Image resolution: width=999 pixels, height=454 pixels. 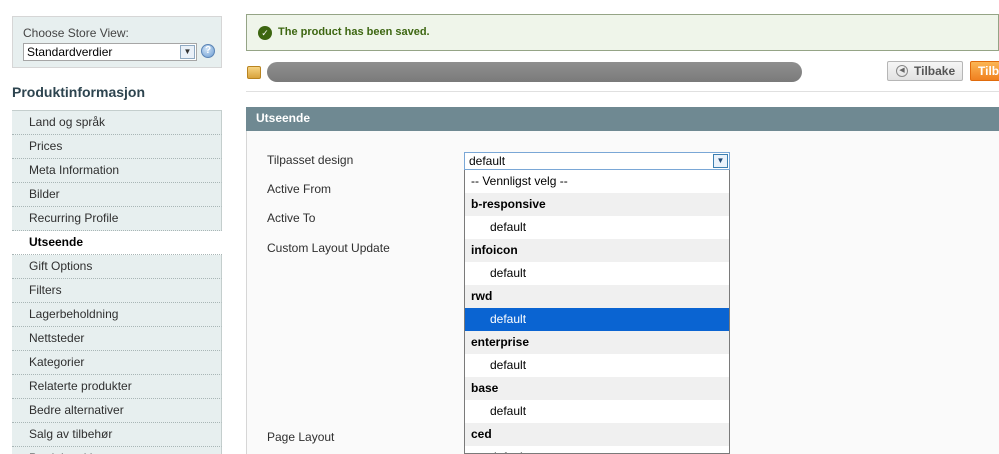 What do you see at coordinates (597, 204) in the screenshot?
I see `dropdown-optgroup-label: b-responsive` at bounding box center [597, 204].